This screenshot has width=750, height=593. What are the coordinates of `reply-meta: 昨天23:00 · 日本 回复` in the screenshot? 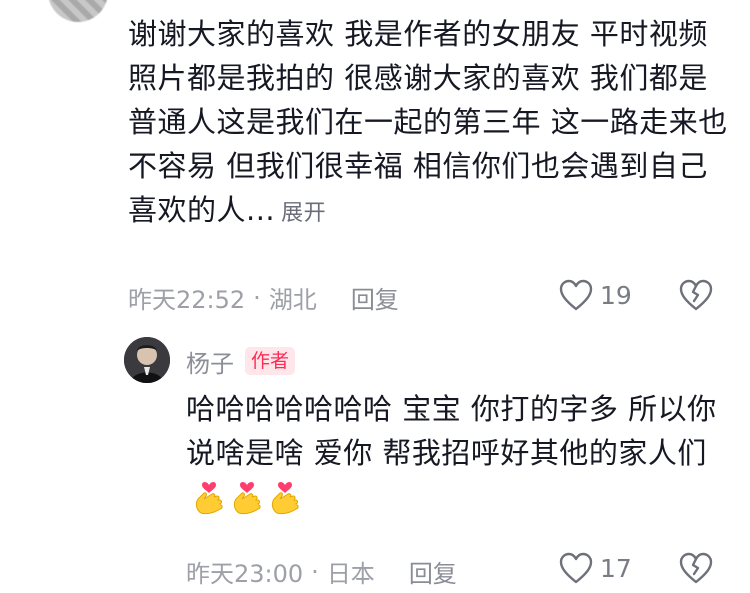 It's located at (321, 571).